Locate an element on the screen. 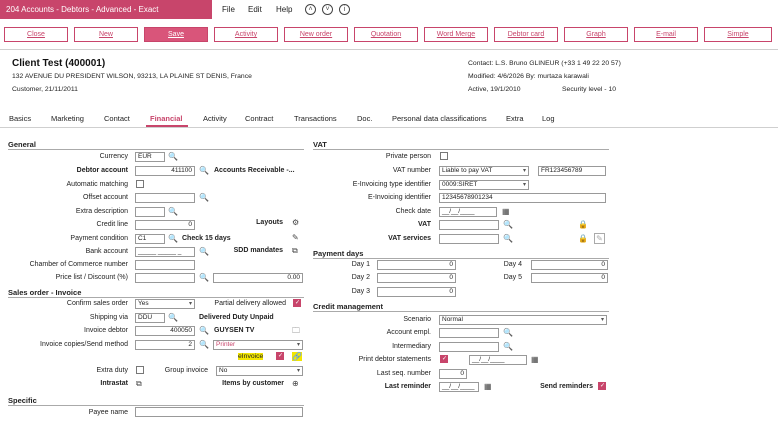 The image size is (778, 425). vat-liability-select: Liable to pay VAT is located at coordinates (484, 171).